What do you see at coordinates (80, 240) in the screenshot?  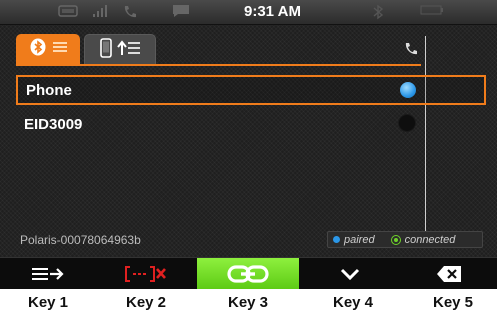 I see `device-name: Polaris-00078064963b` at bounding box center [80, 240].